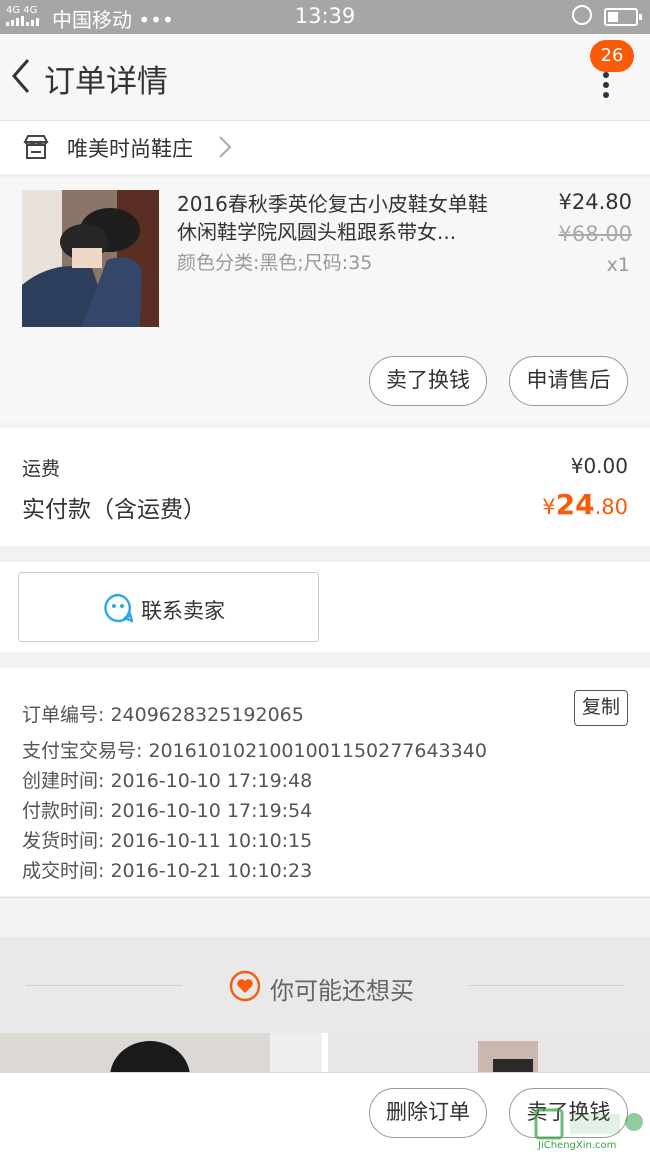 The image size is (650, 1155). What do you see at coordinates (114, 510) in the screenshot?
I see `paid-amount-label: 实付款（含运费）` at bounding box center [114, 510].